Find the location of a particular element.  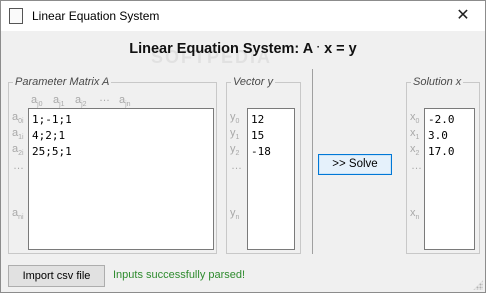

title-bar: Linear Equation System ✕ is located at coordinates (243, 16).